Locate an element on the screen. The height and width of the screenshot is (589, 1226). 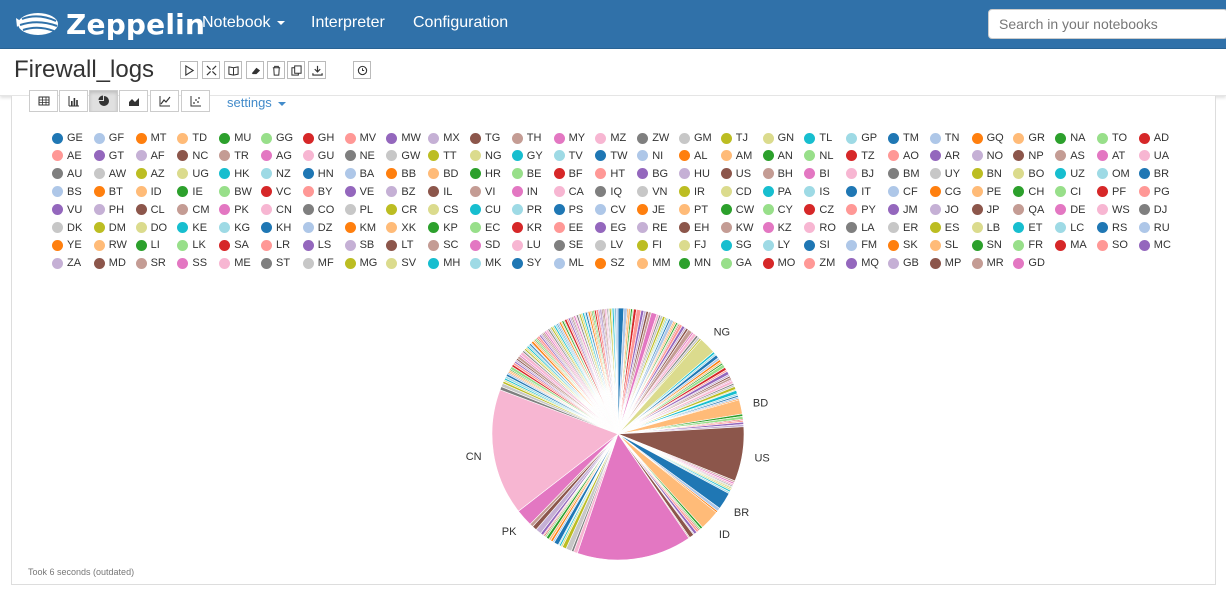
legend-item: JE is located at coordinates (651, 210).